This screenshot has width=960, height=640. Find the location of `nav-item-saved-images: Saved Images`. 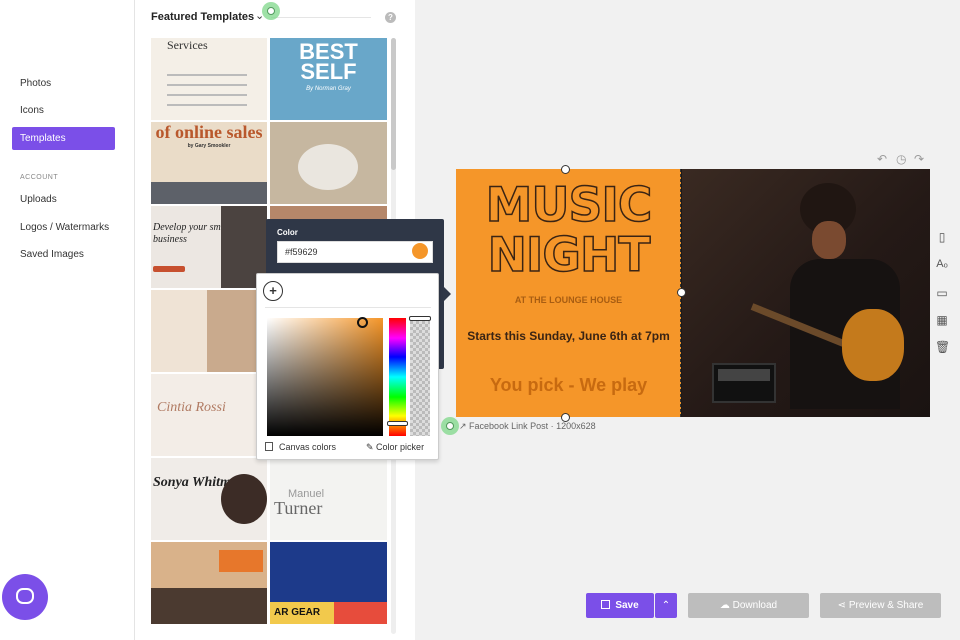

nav-item-saved-images: Saved Images is located at coordinates (63, 254).